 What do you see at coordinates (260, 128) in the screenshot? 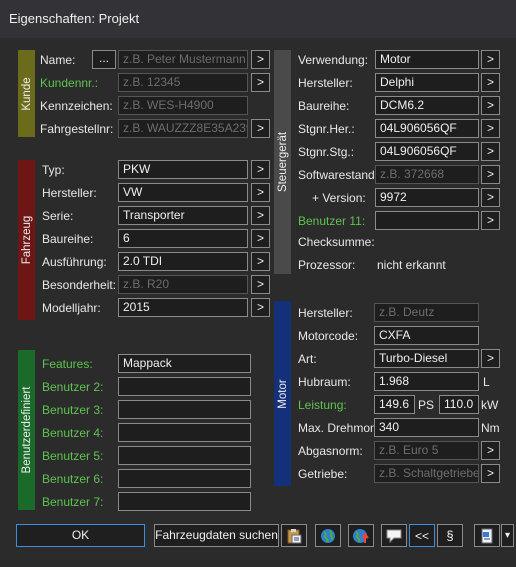
I see `fahrgestell-more-button: >` at bounding box center [260, 128].